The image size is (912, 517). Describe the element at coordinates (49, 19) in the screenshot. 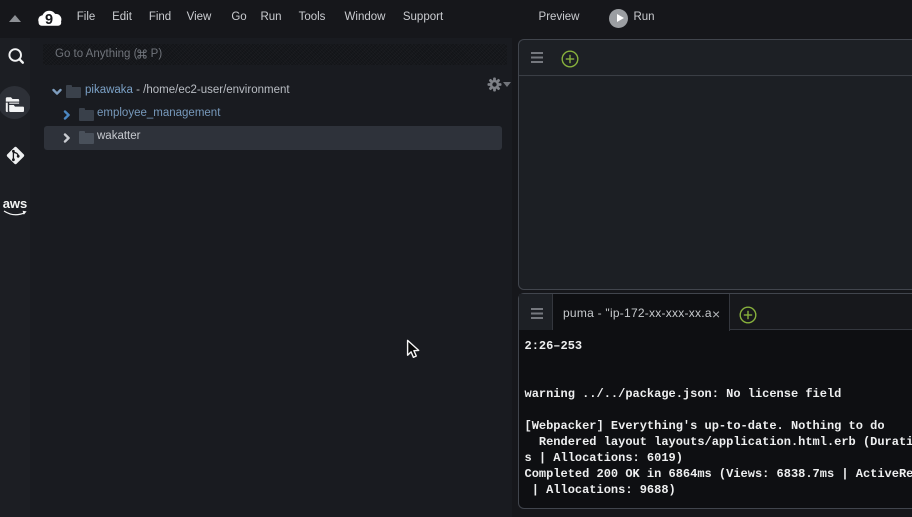

I see `svg-text: 9` at that location.